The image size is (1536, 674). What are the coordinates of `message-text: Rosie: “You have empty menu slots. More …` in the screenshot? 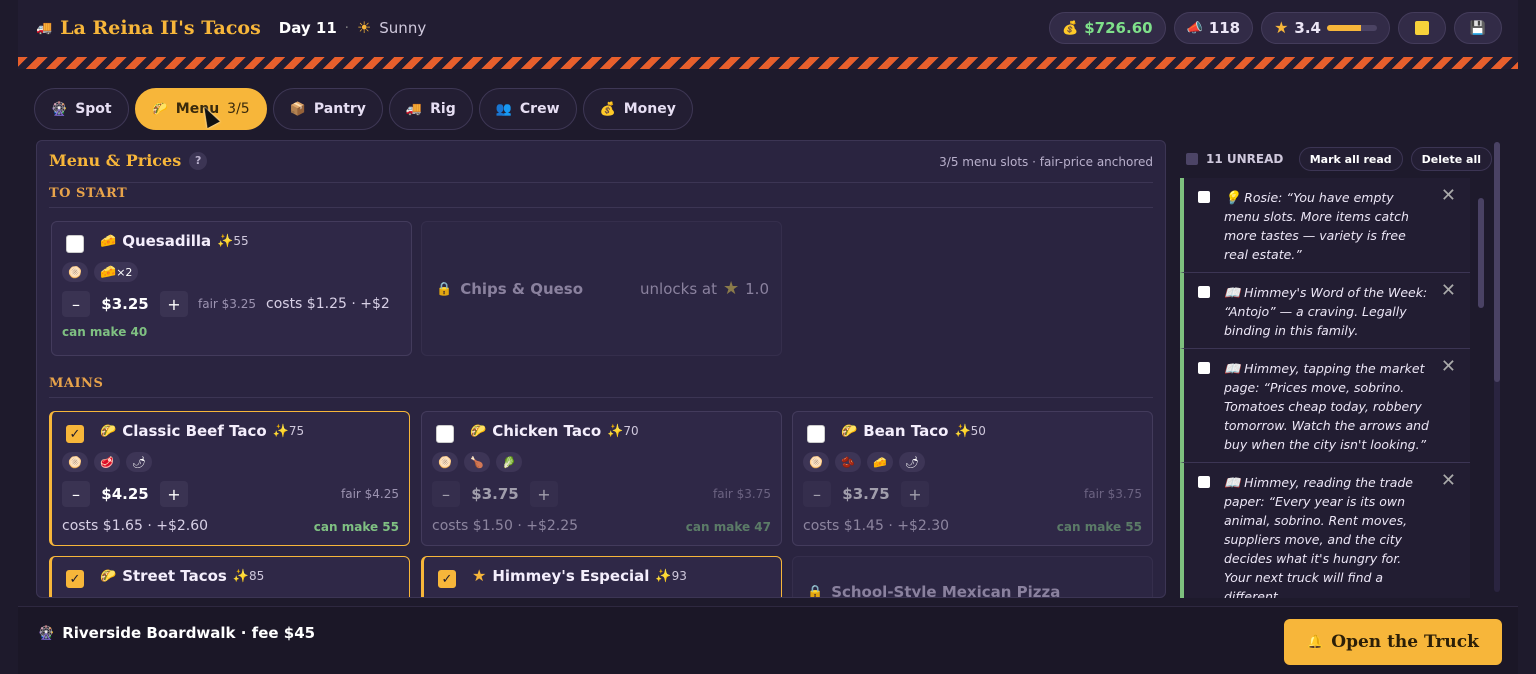 It's located at (1316, 226).